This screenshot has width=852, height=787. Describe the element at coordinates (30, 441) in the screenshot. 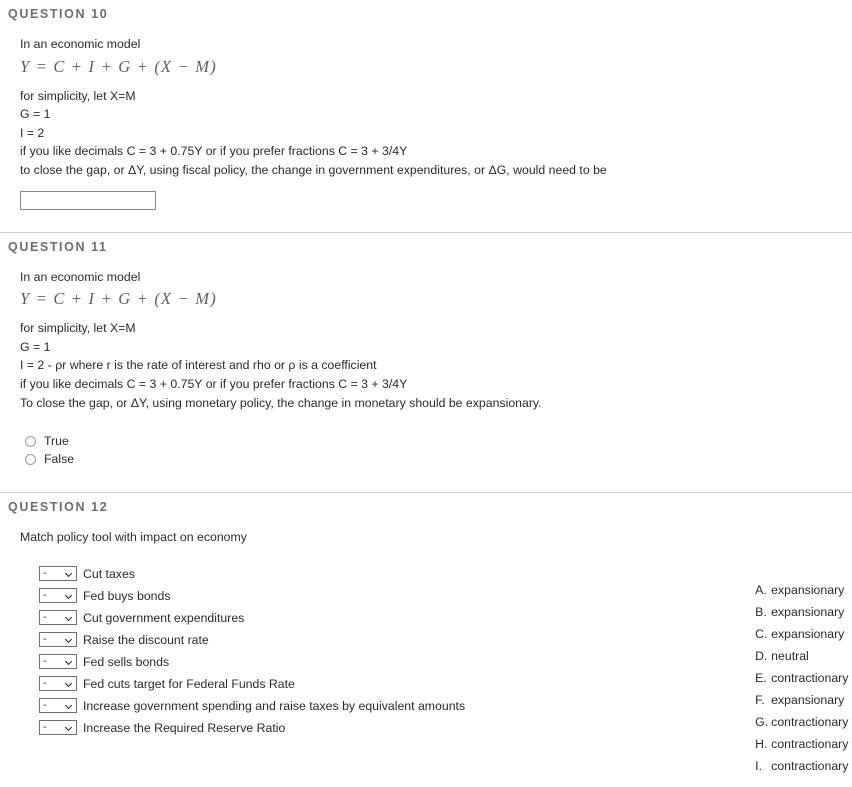

I see `radio-circle-icon-true` at that location.